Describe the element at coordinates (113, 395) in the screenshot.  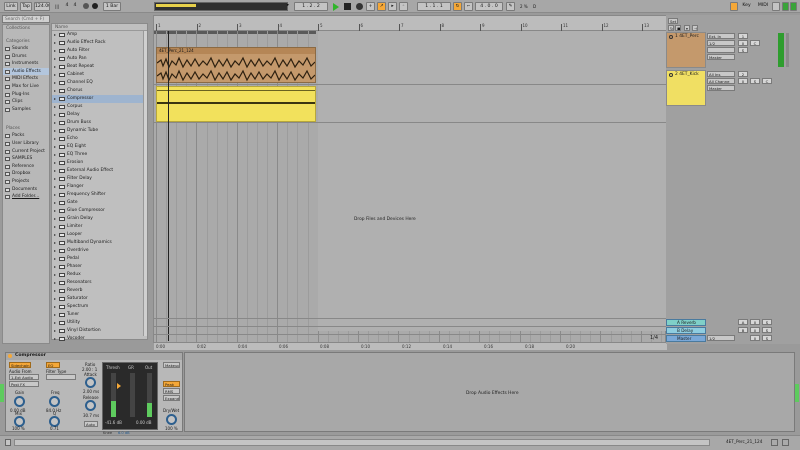
I see `thresh-meter` at that location.